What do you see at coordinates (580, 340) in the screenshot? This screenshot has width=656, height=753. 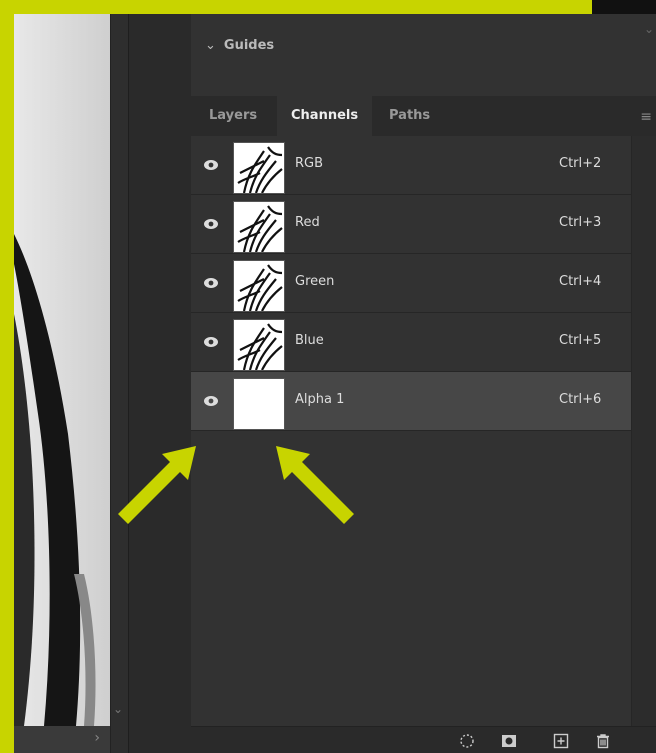 I see `channel-shortcut: Ctrl+5` at bounding box center [580, 340].